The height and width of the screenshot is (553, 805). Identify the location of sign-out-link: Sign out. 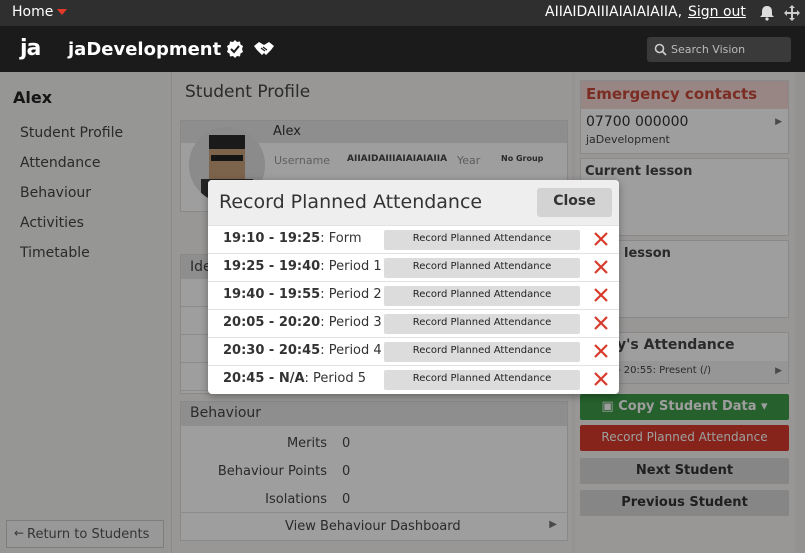
(717, 12).